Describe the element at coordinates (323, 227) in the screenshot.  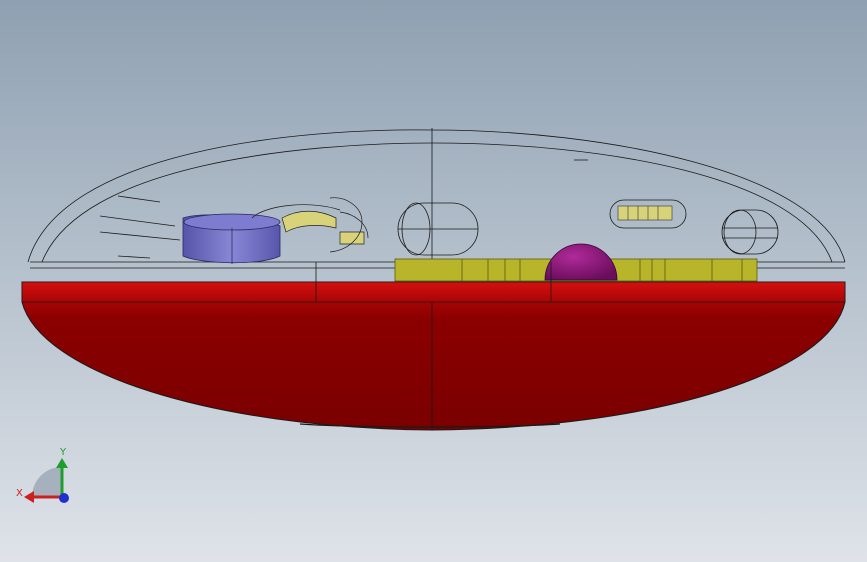
I see `spring-coil-left` at that location.